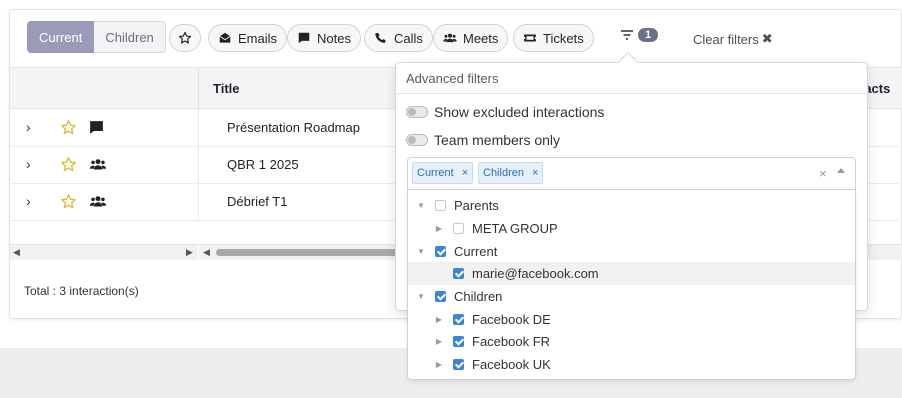 The width and height of the screenshot is (902, 398). I want to click on toggle-label: Show excluded interactions, so click(519, 112).